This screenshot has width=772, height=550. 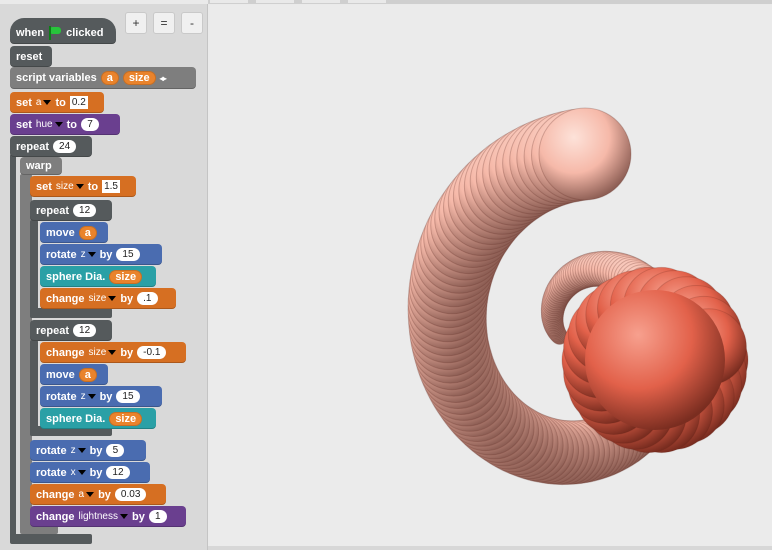 I want to click on zoom-in-button: +, so click(x=136, y=23).